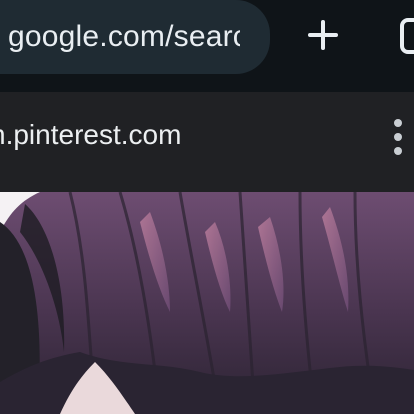  I want to click on more-vert-icon, so click(398, 137).